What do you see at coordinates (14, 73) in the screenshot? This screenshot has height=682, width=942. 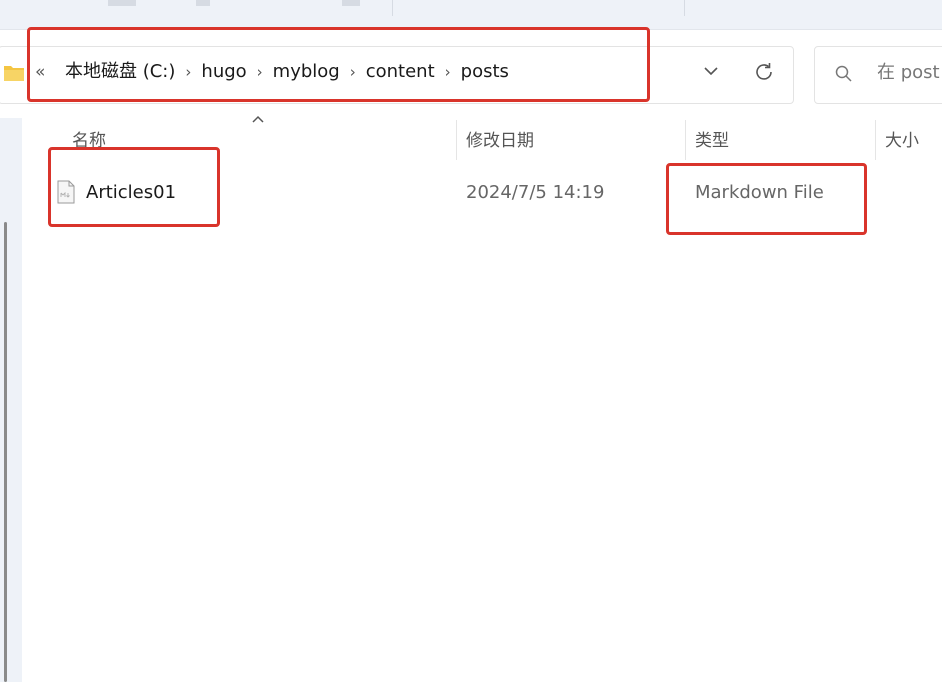 I see `folder-icon` at bounding box center [14, 73].